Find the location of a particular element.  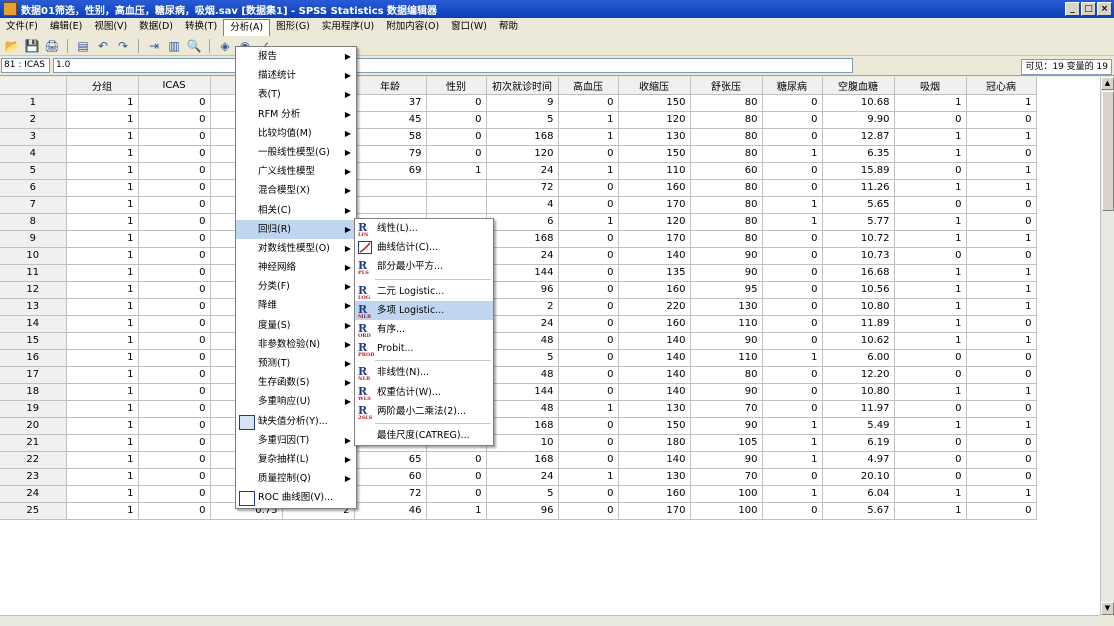

analyze-menu-item: RFM 分析 ▶ is located at coordinates (296, 114).